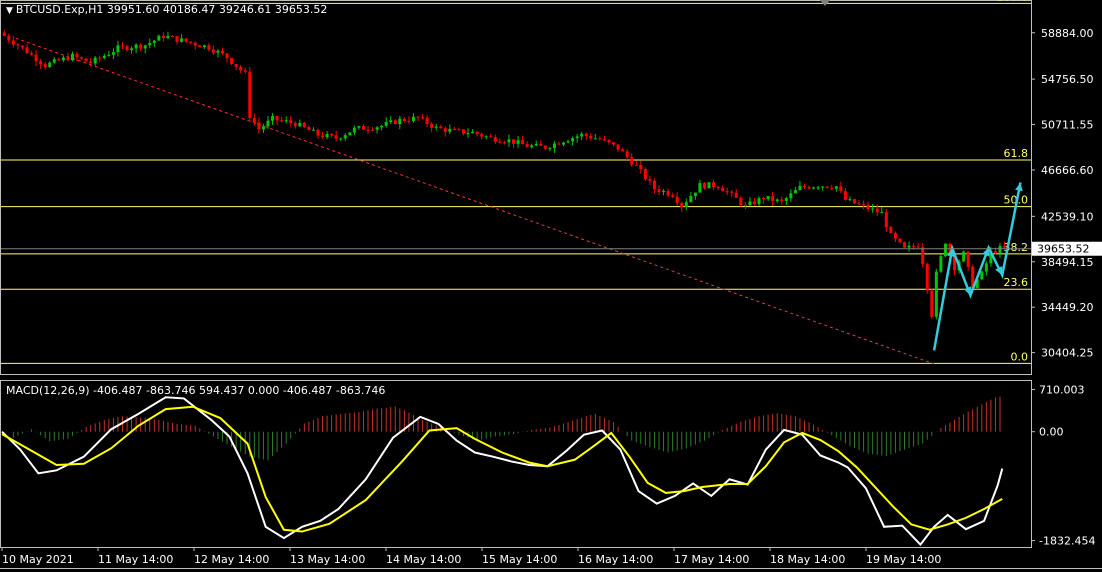 Image resolution: width=1102 pixels, height=572 pixels. I want to click on dropdown-arrow-icon: ▼, so click(9, 11).